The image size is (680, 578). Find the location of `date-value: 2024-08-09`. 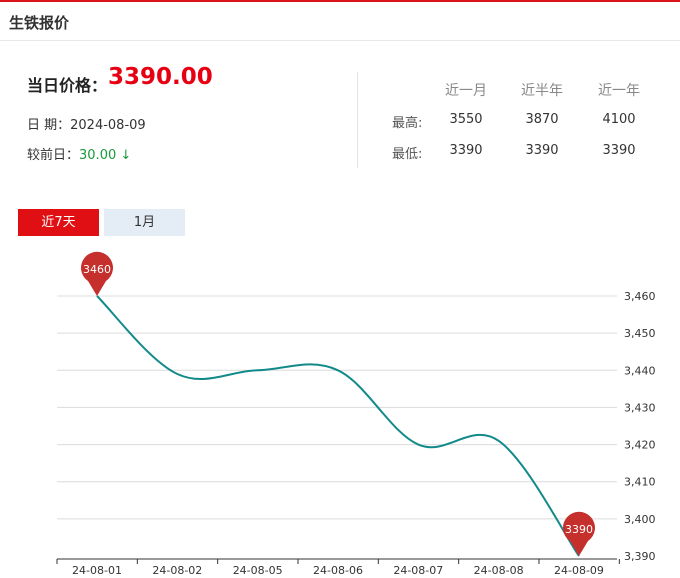

date-value: 2024-08-09 is located at coordinates (108, 125).